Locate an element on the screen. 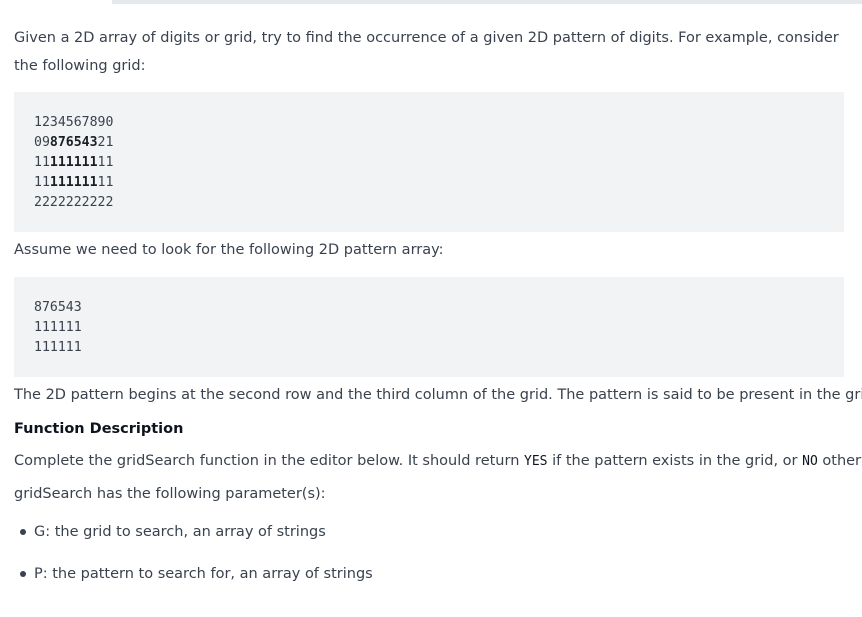 This screenshot has height=617, width=862. top-divider-bar is located at coordinates (487, 2).